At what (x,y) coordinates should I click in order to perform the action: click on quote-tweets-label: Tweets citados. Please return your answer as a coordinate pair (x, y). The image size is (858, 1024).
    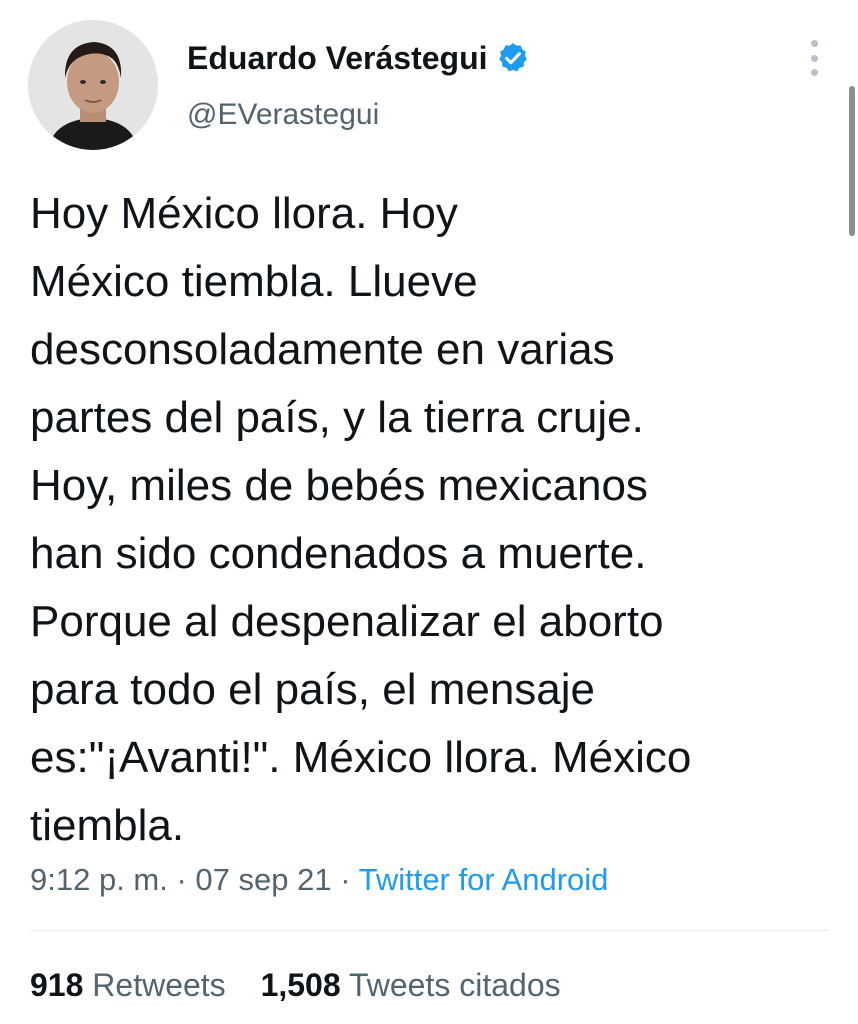
    Looking at the image, I should click on (454, 985).